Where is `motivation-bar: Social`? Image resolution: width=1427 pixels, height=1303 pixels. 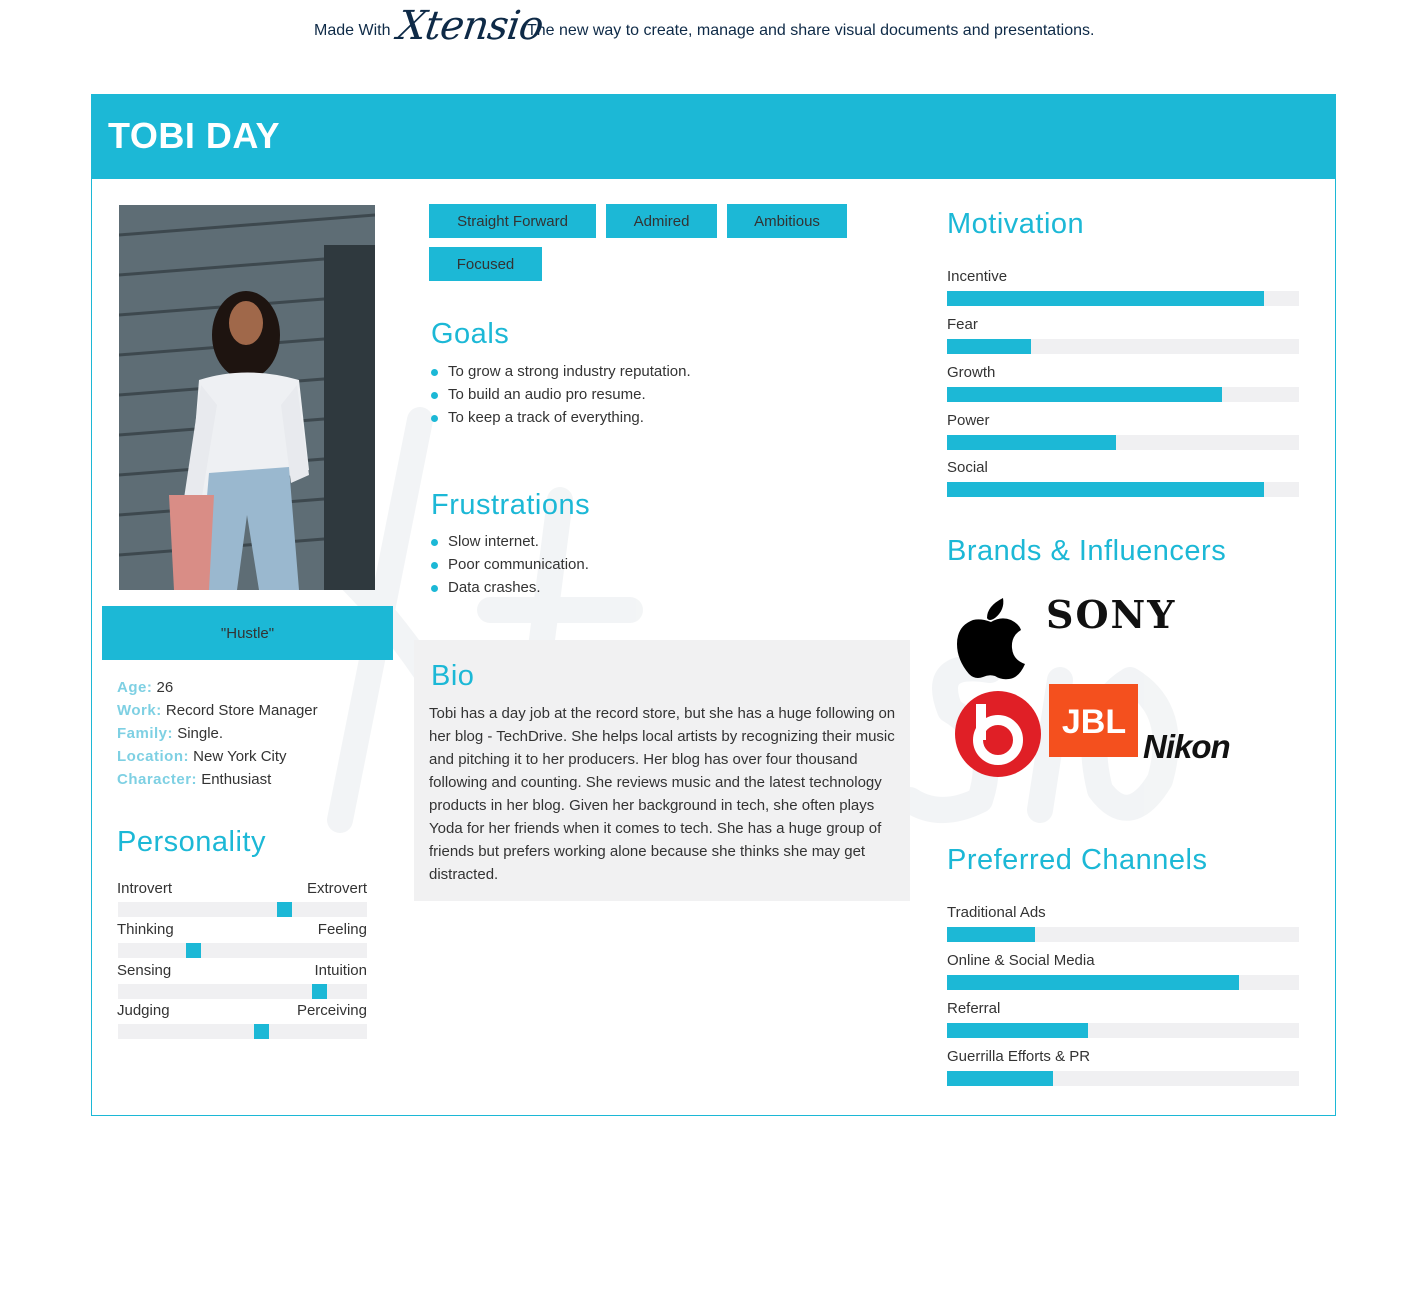 motivation-bar: Social is located at coordinates (1123, 479).